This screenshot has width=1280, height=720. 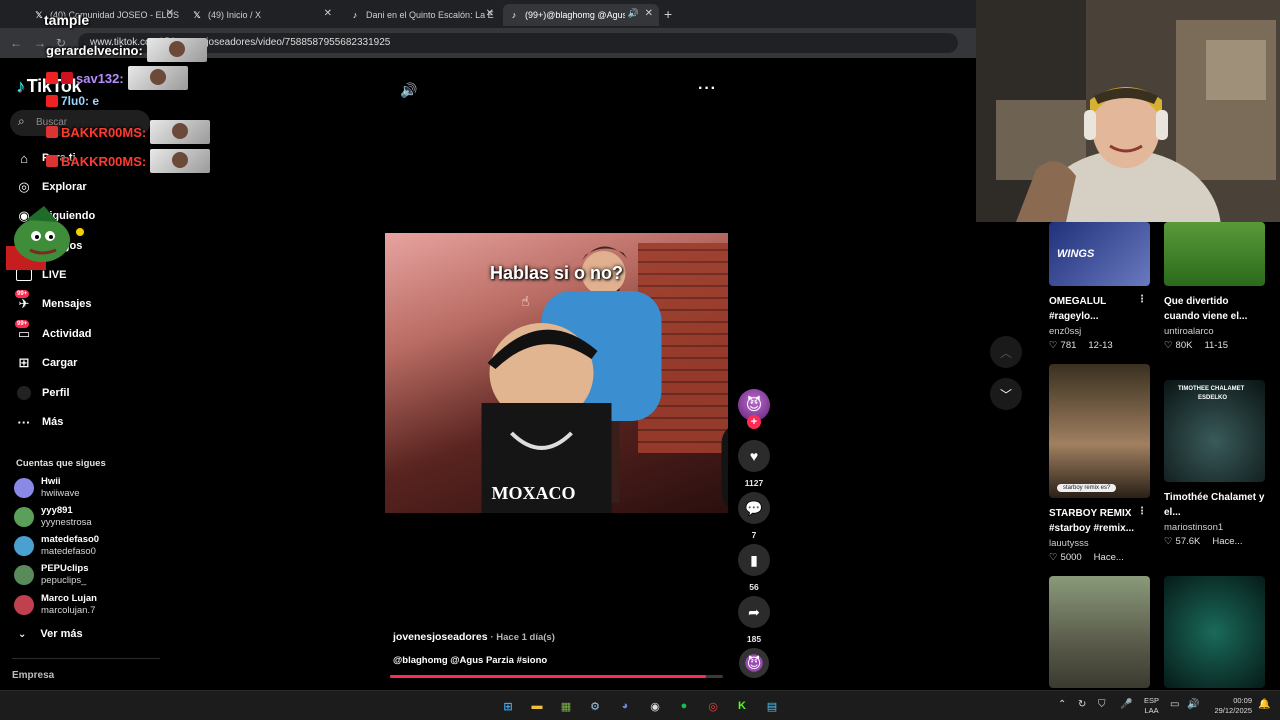 I want to click on video-progress-bar, so click(x=556, y=676).